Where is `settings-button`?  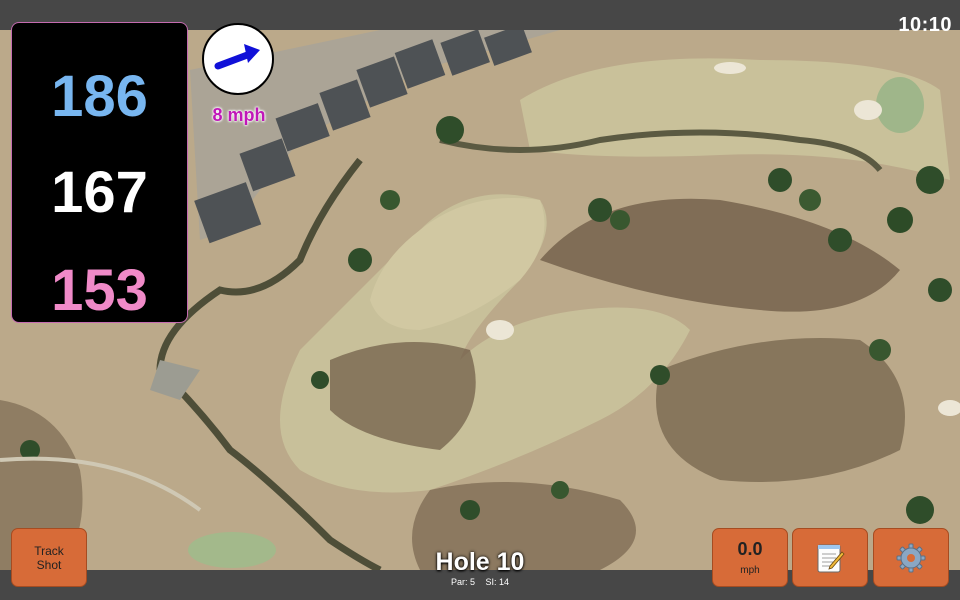 settings-button is located at coordinates (911, 557).